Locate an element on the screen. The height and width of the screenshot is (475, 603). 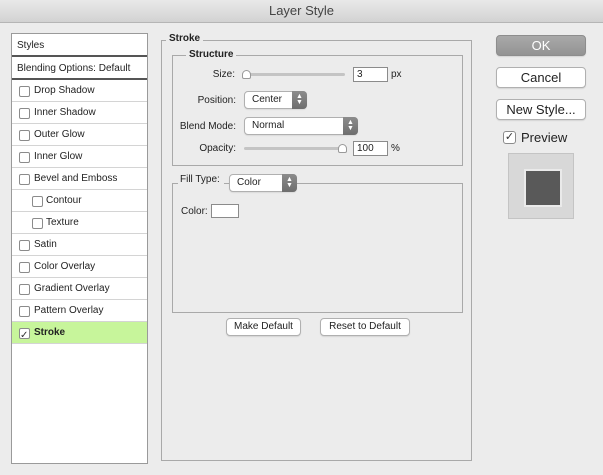
style-item-gradient-overlay: Gradient Overlay is located at coordinates (79, 289).